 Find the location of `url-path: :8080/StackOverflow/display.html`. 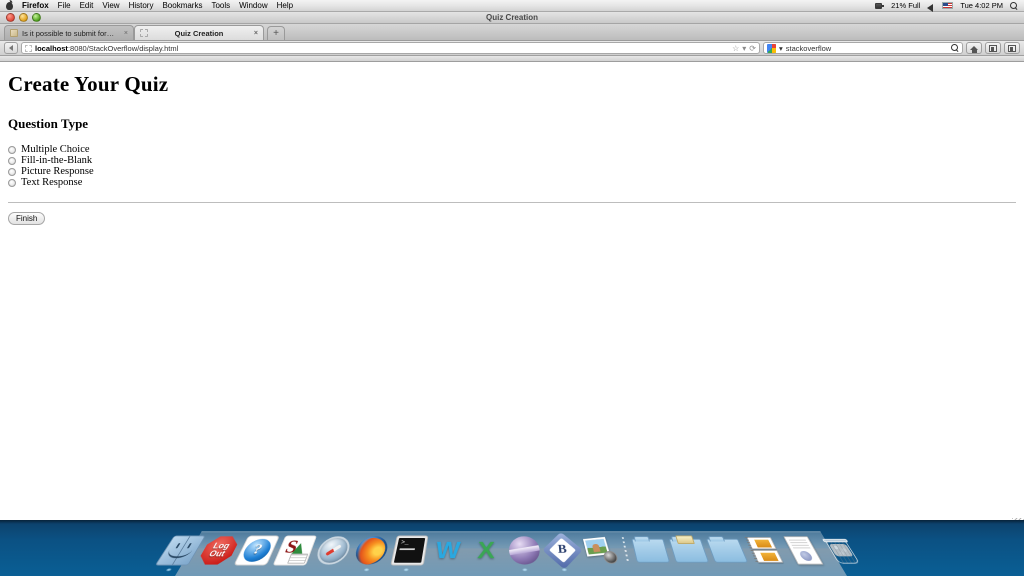

url-path: :8080/StackOverflow/display.html is located at coordinates (123, 48).